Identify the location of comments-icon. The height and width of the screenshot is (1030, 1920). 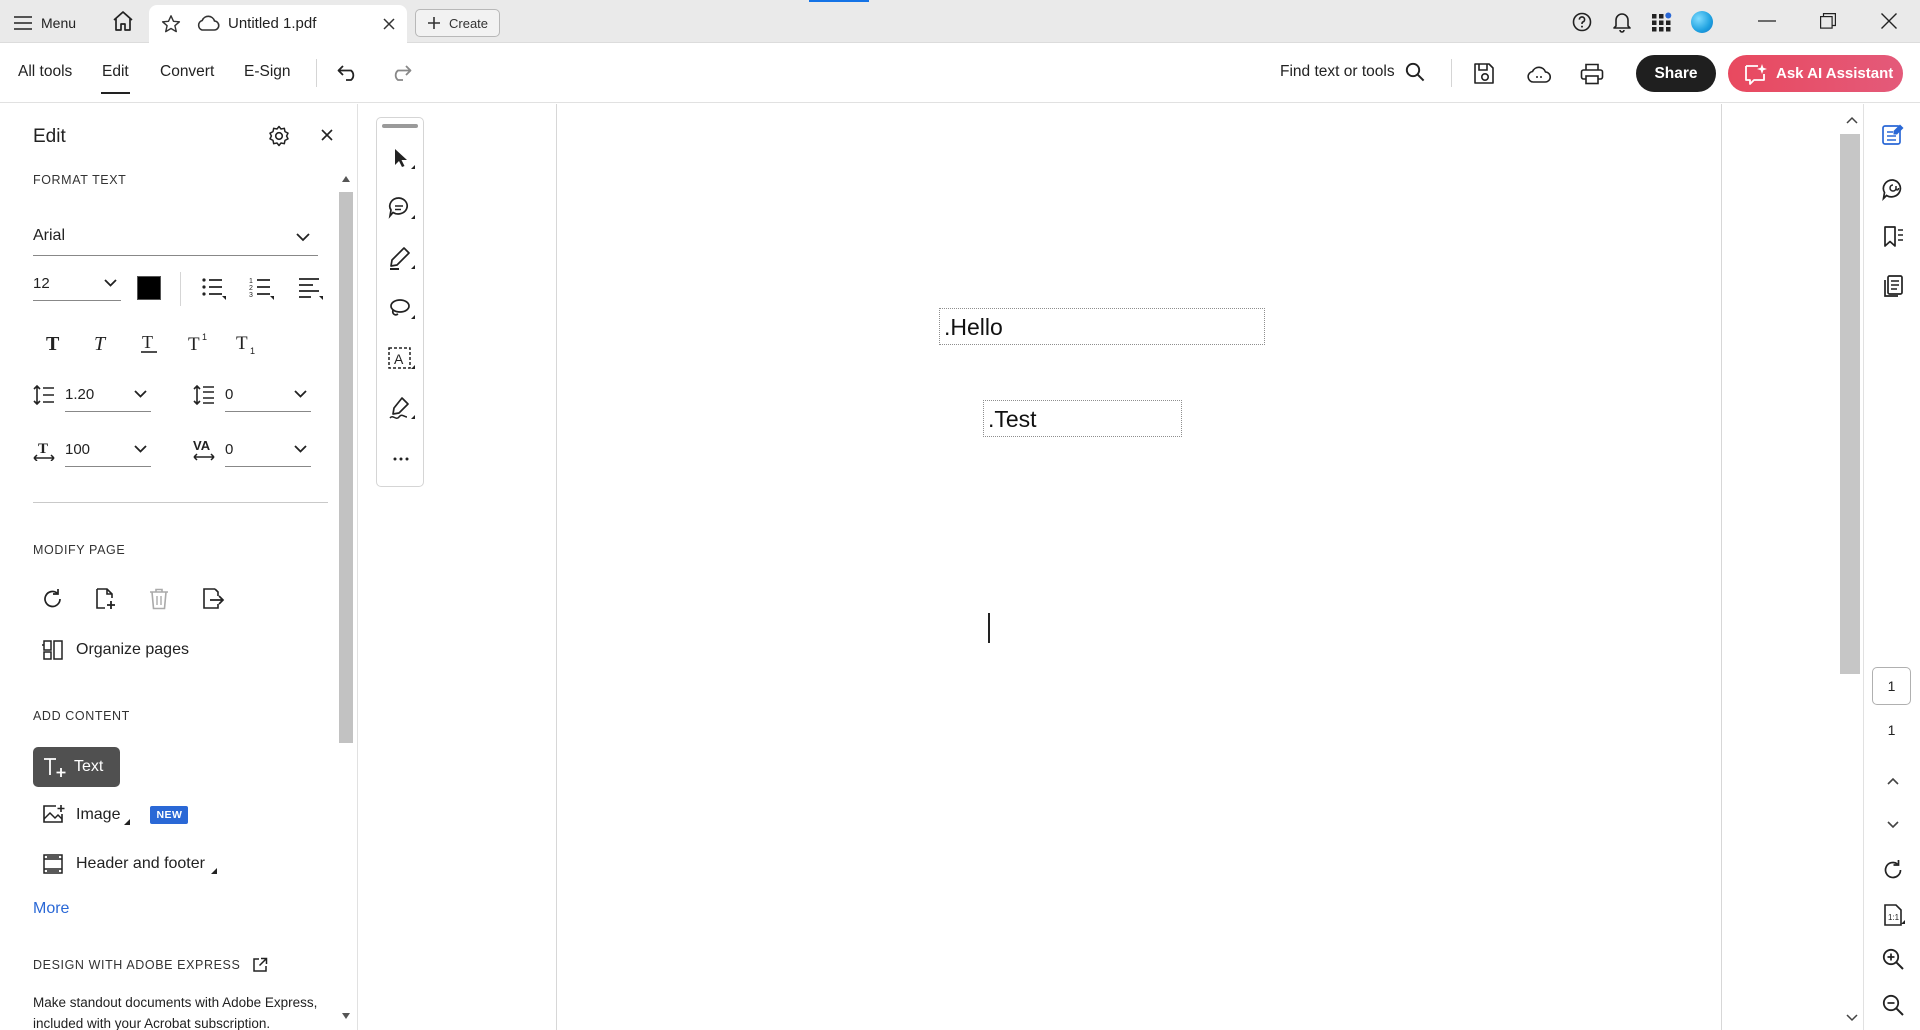
(1893, 189).